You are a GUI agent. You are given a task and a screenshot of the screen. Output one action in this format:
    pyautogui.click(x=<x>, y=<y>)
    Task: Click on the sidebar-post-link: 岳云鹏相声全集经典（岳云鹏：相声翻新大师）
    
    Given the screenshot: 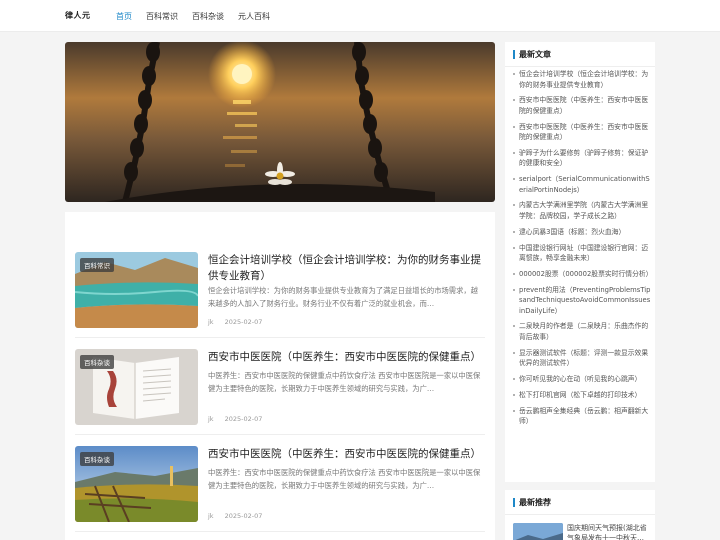 What is the action you would take?
    pyautogui.click(x=582, y=416)
    